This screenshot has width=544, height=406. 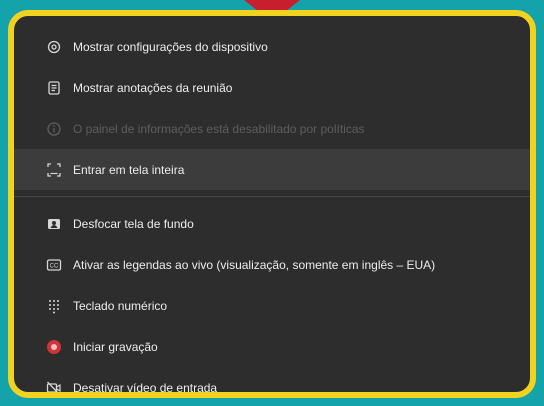 I want to click on menu-item-label: Desfocar tela de fundo, so click(x=133, y=223).